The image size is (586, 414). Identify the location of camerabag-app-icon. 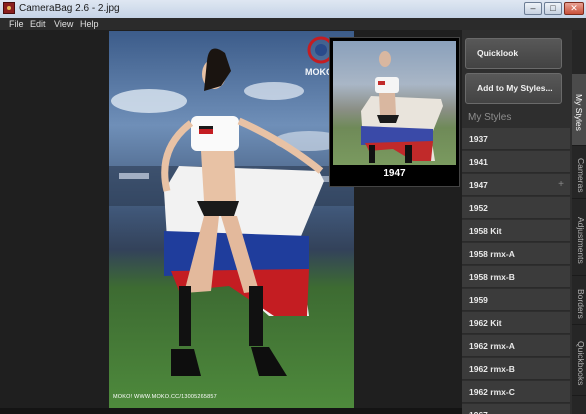
(9, 8).